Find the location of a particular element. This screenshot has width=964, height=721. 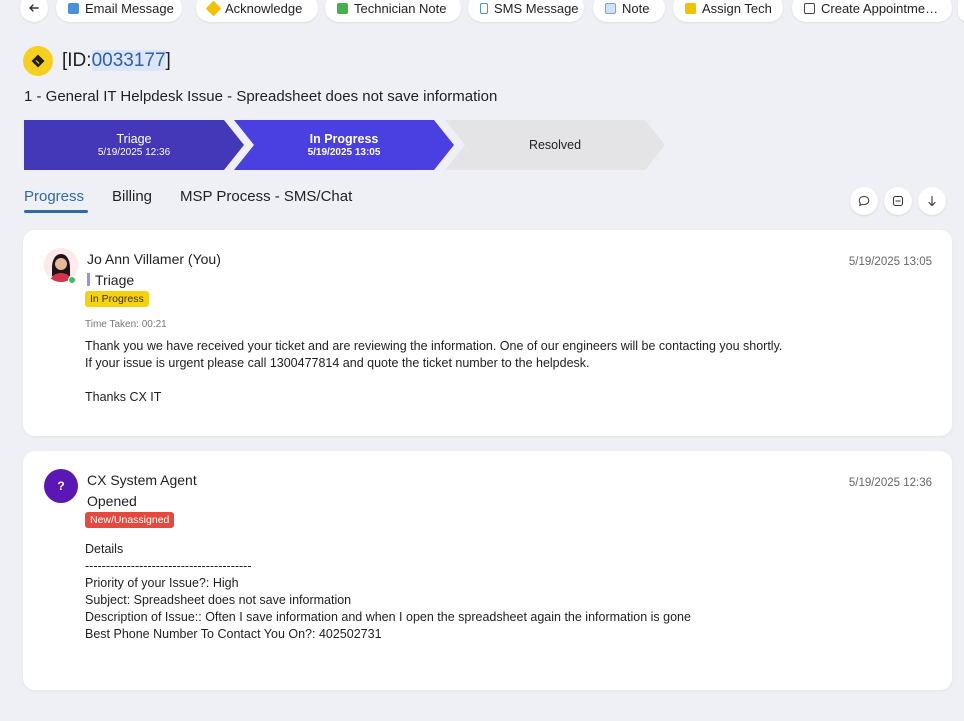

stage-in-progress: In Progress 5/19/2025 13:05 is located at coordinates (344, 145).